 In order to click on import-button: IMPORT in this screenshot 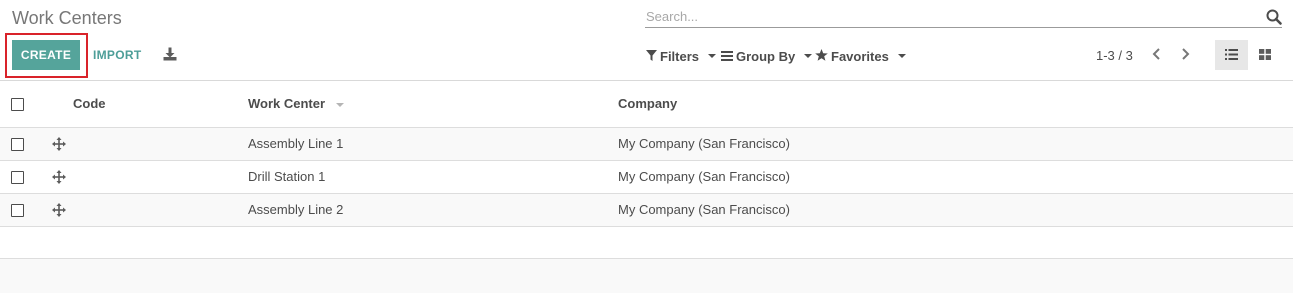, I will do `click(117, 55)`.